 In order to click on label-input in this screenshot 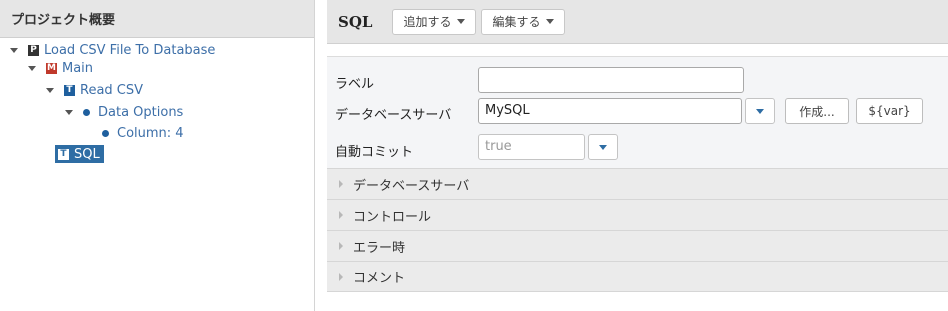, I will do `click(611, 80)`.